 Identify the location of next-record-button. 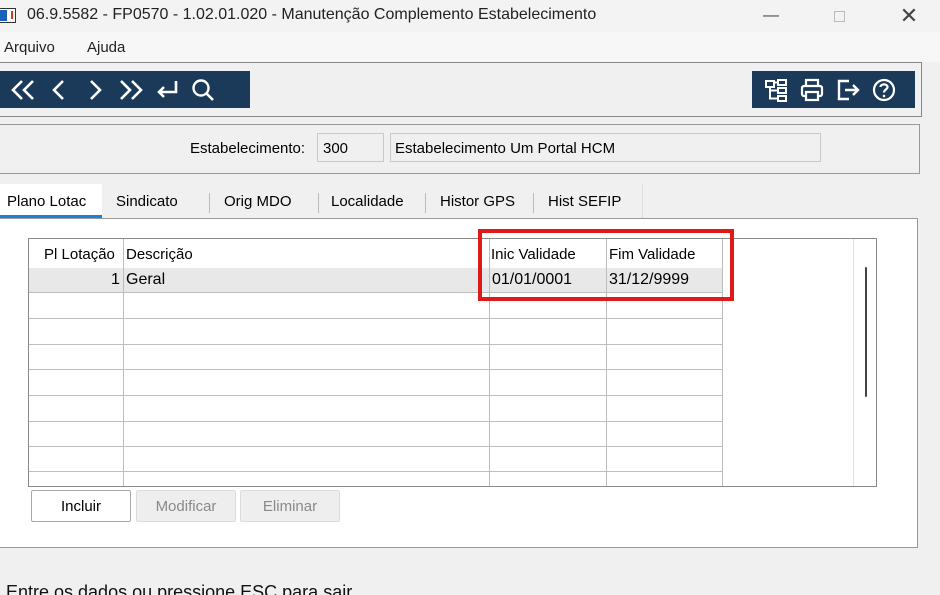
(95, 90).